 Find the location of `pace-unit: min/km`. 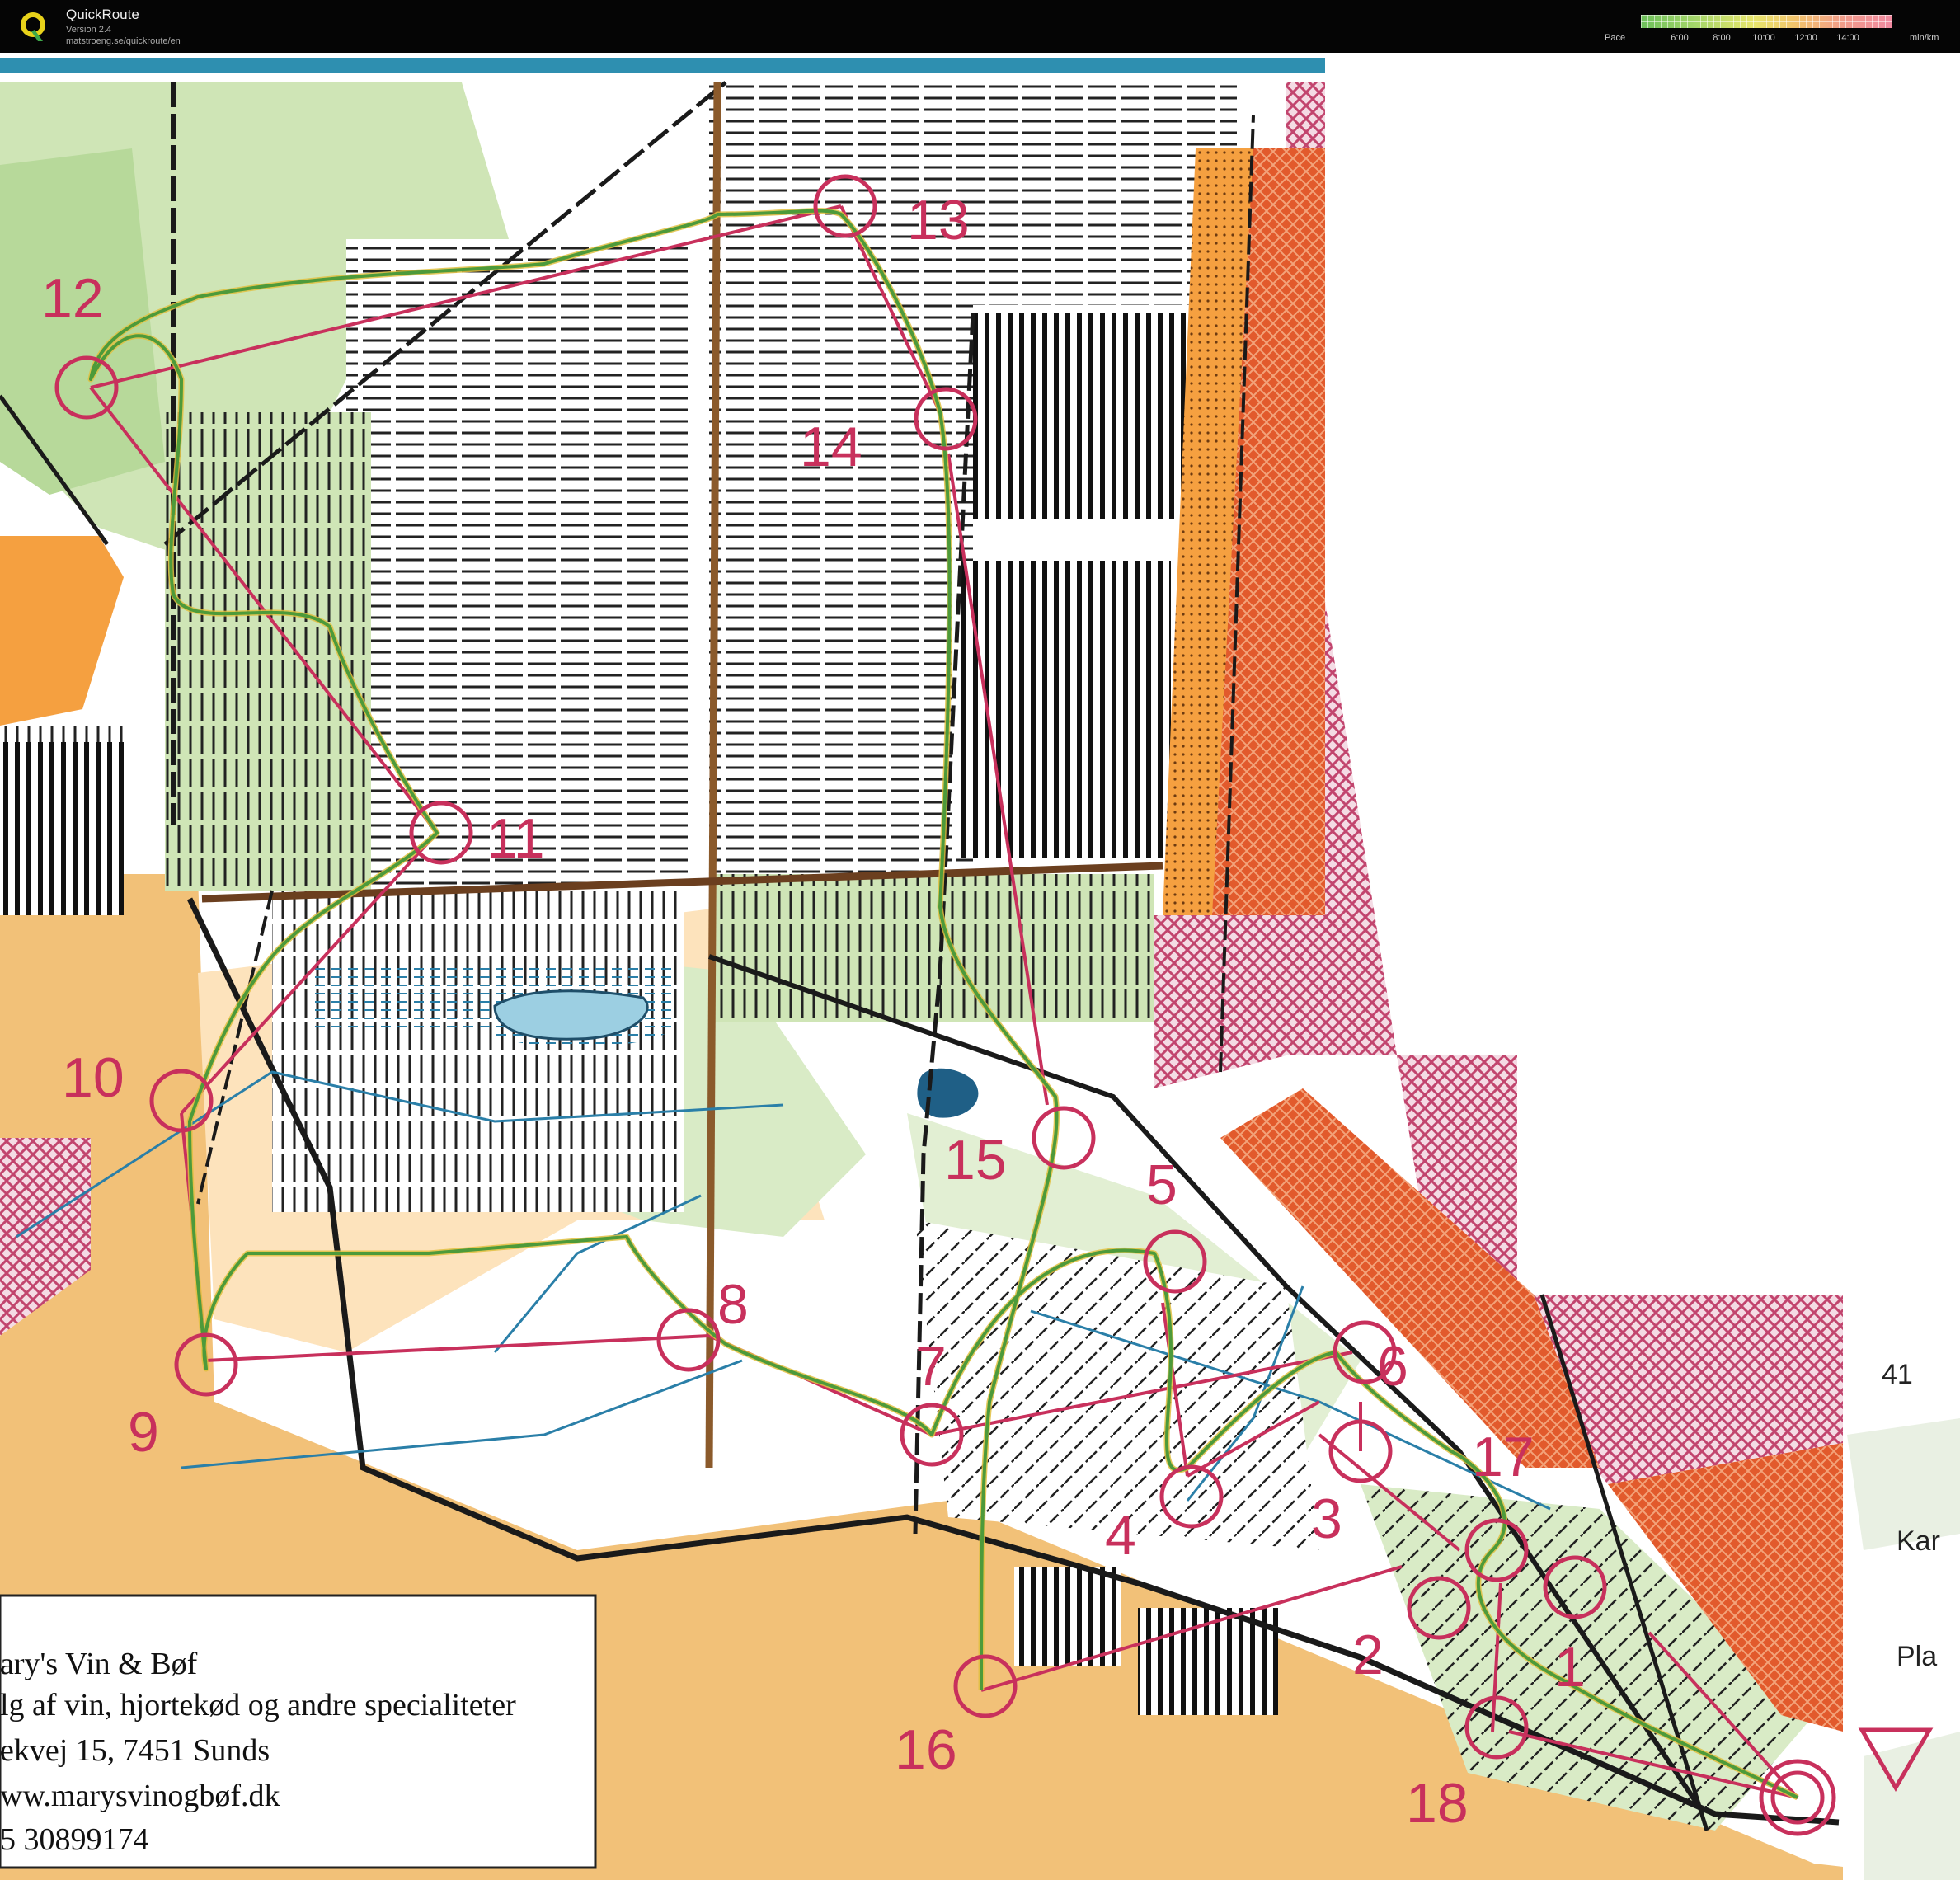

pace-unit: min/km is located at coordinates (1924, 38).